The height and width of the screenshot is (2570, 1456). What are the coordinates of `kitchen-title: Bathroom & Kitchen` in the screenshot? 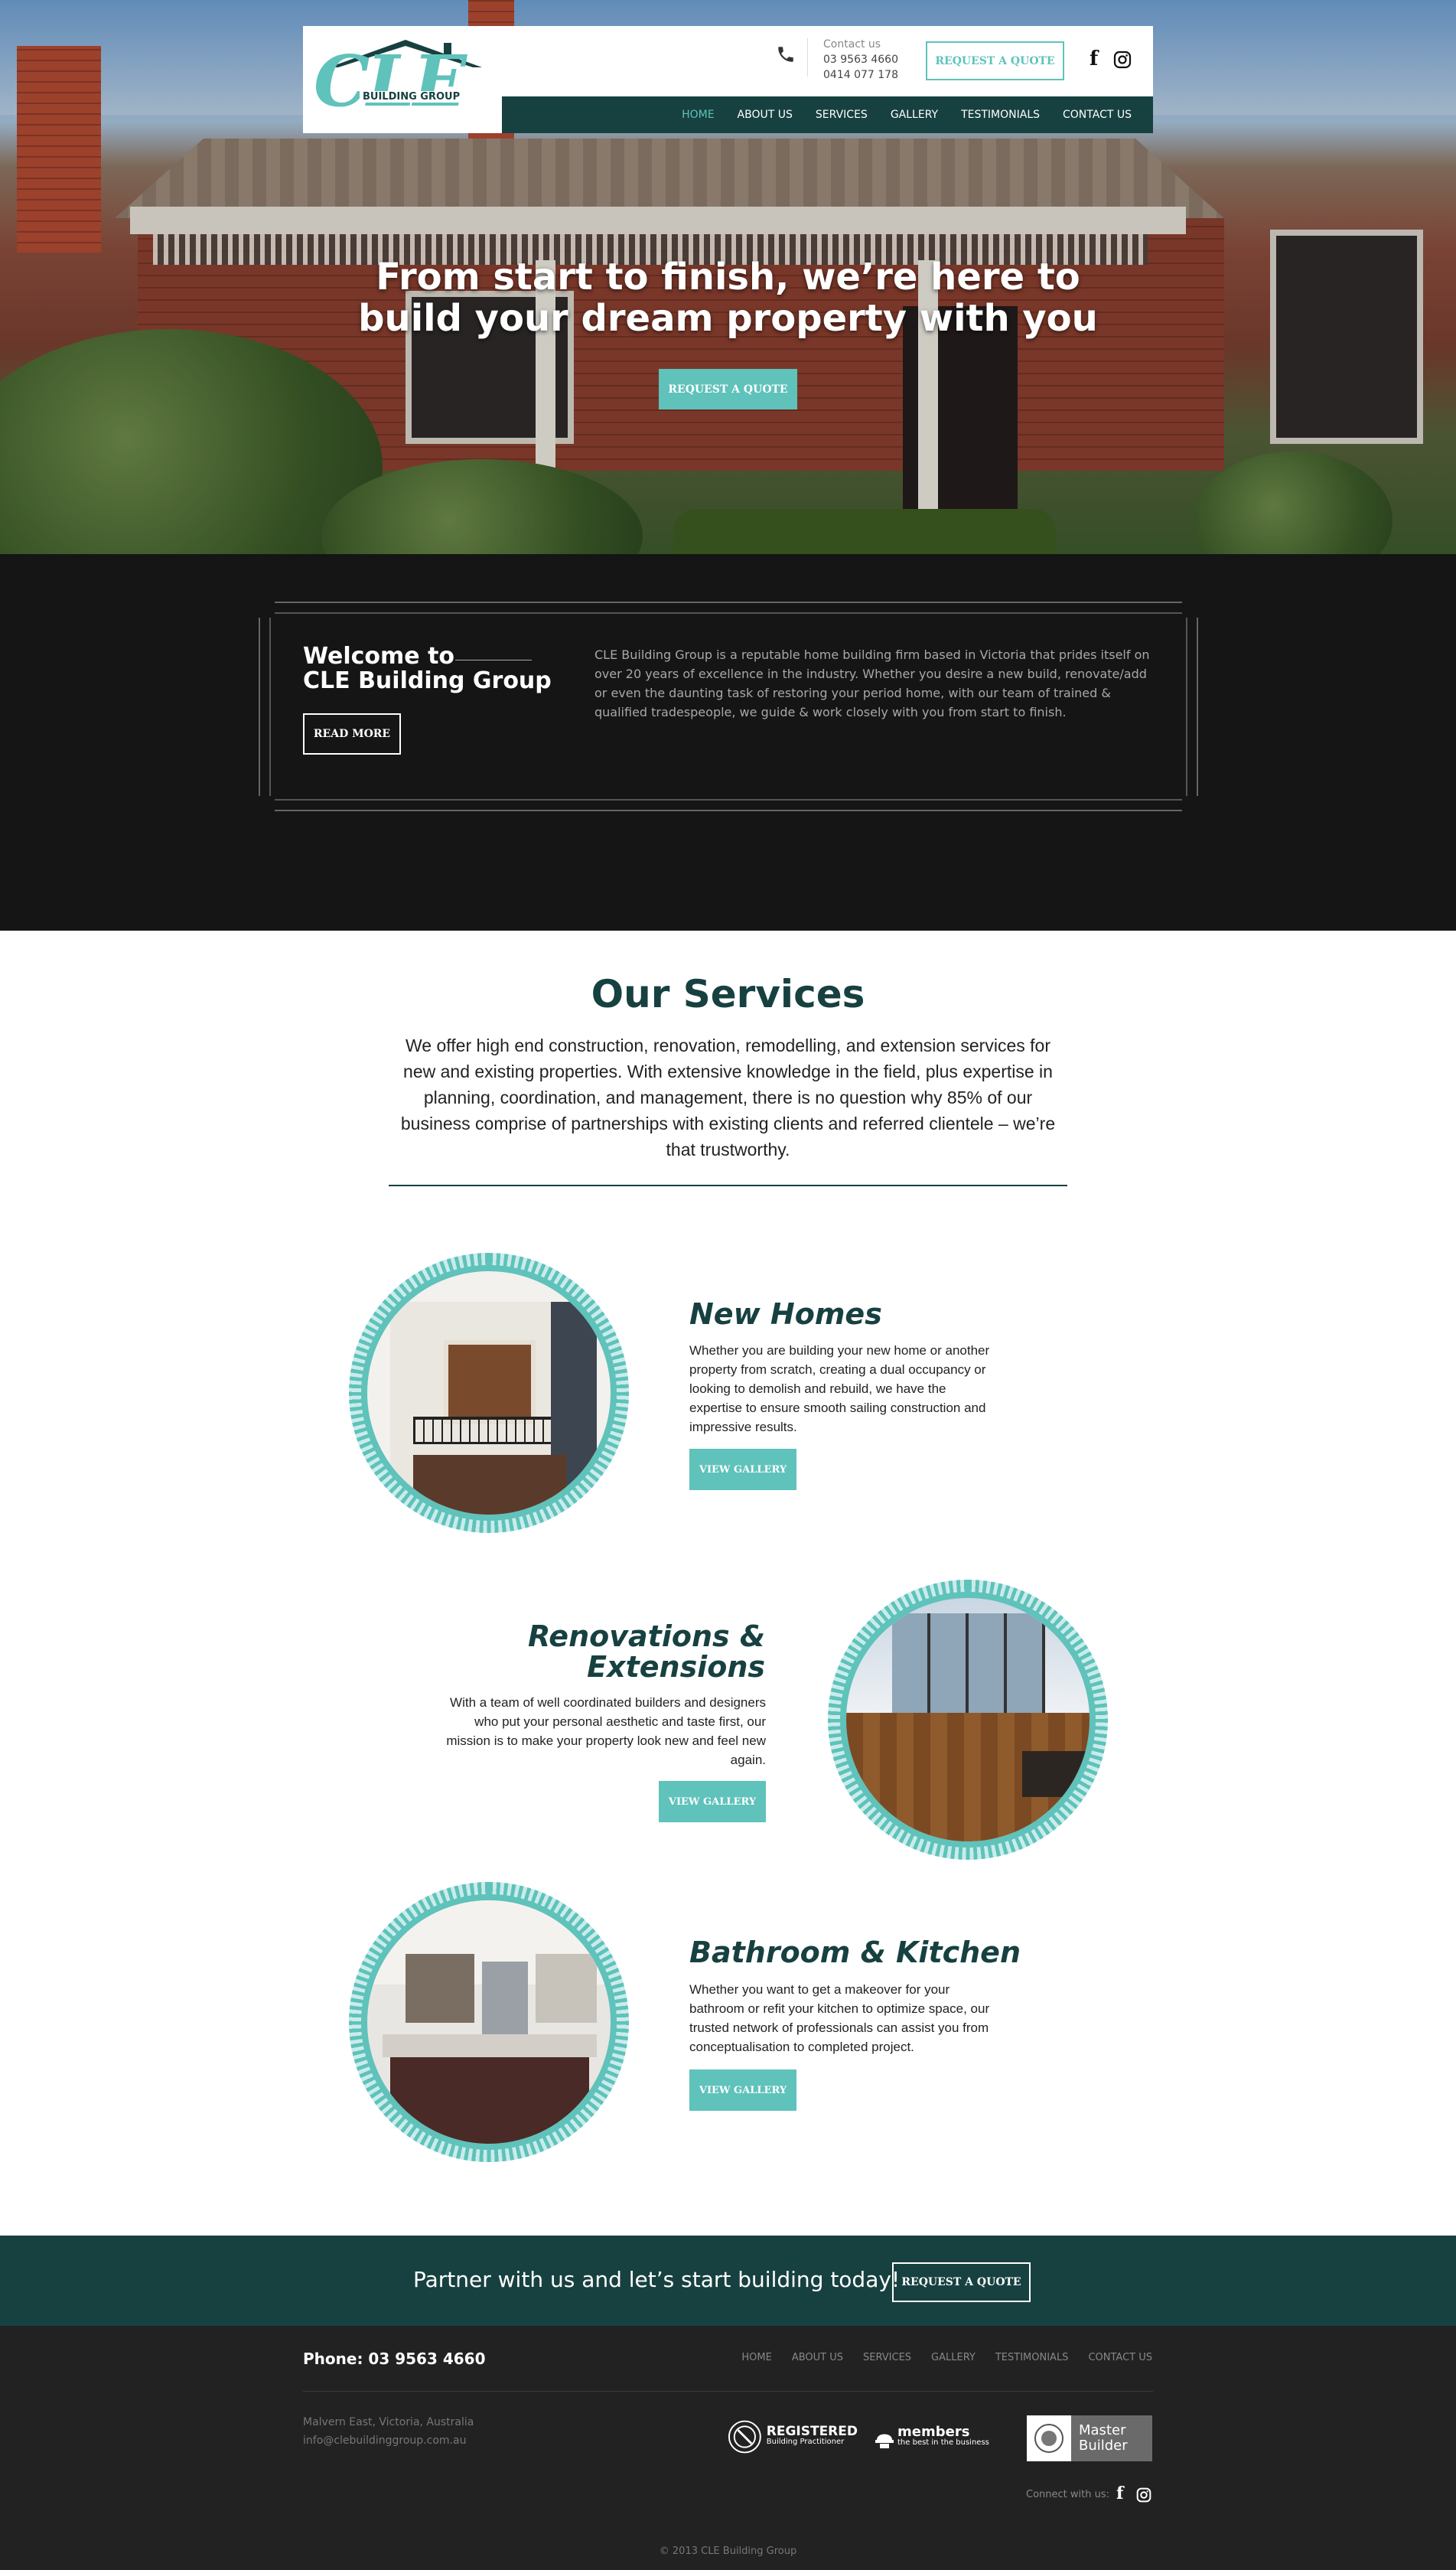 It's located at (855, 1953).